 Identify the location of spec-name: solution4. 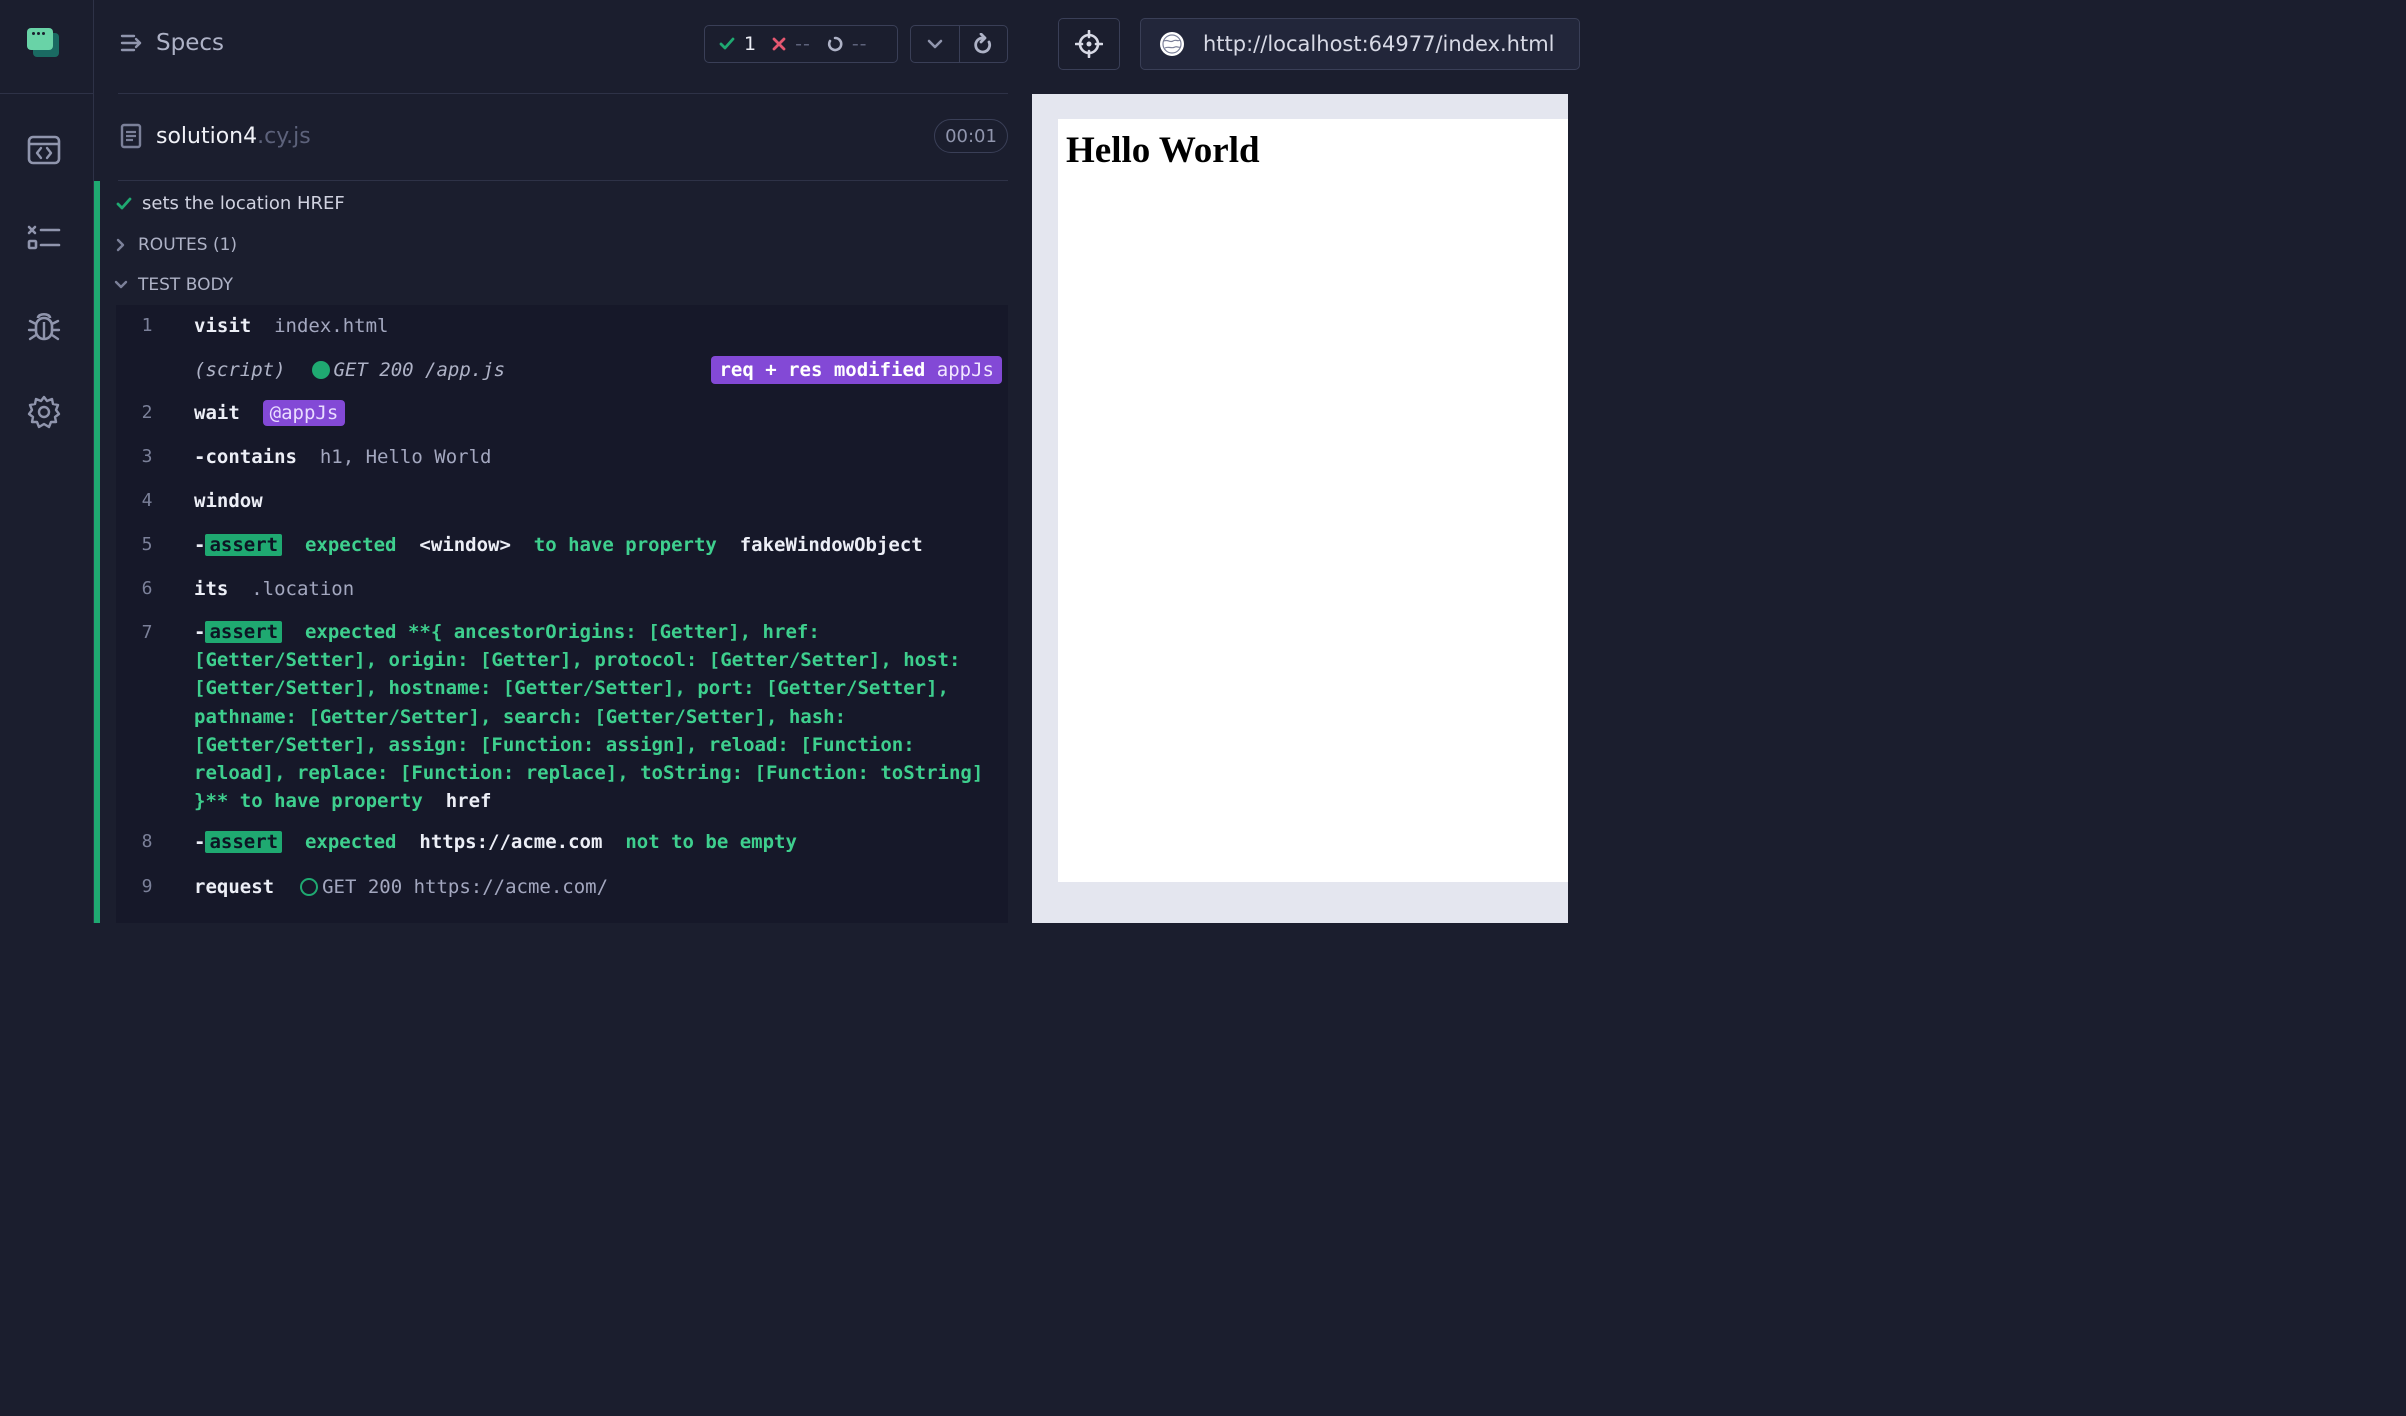
(207, 136).